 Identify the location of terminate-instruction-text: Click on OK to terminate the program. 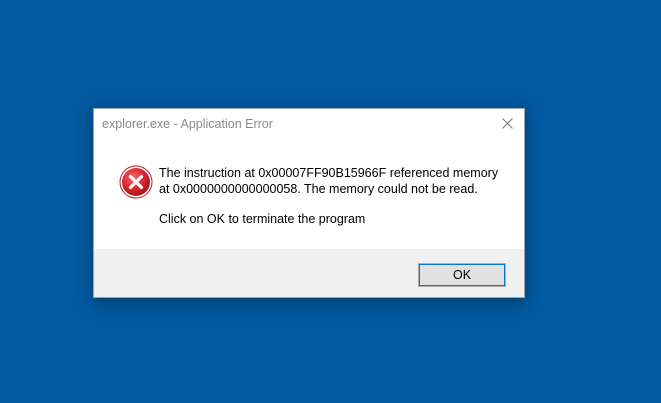
(262, 219).